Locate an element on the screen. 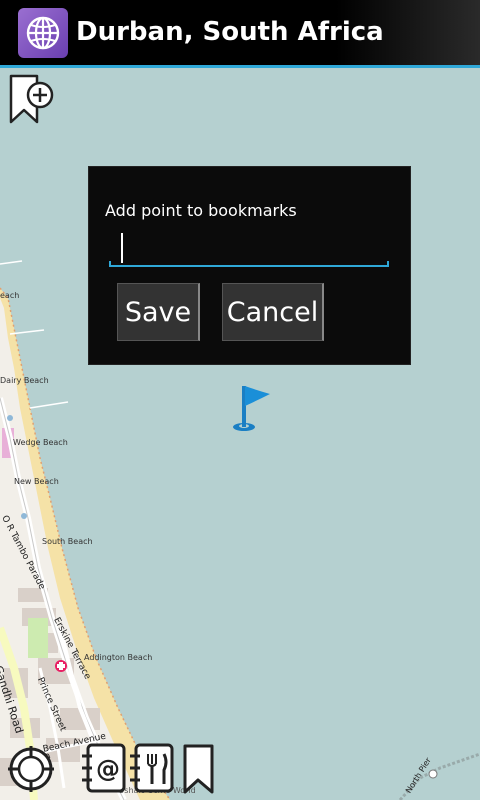 Image resolution: width=480 pixels, height=800 pixels. bookmark-icon is located at coordinates (199, 770).